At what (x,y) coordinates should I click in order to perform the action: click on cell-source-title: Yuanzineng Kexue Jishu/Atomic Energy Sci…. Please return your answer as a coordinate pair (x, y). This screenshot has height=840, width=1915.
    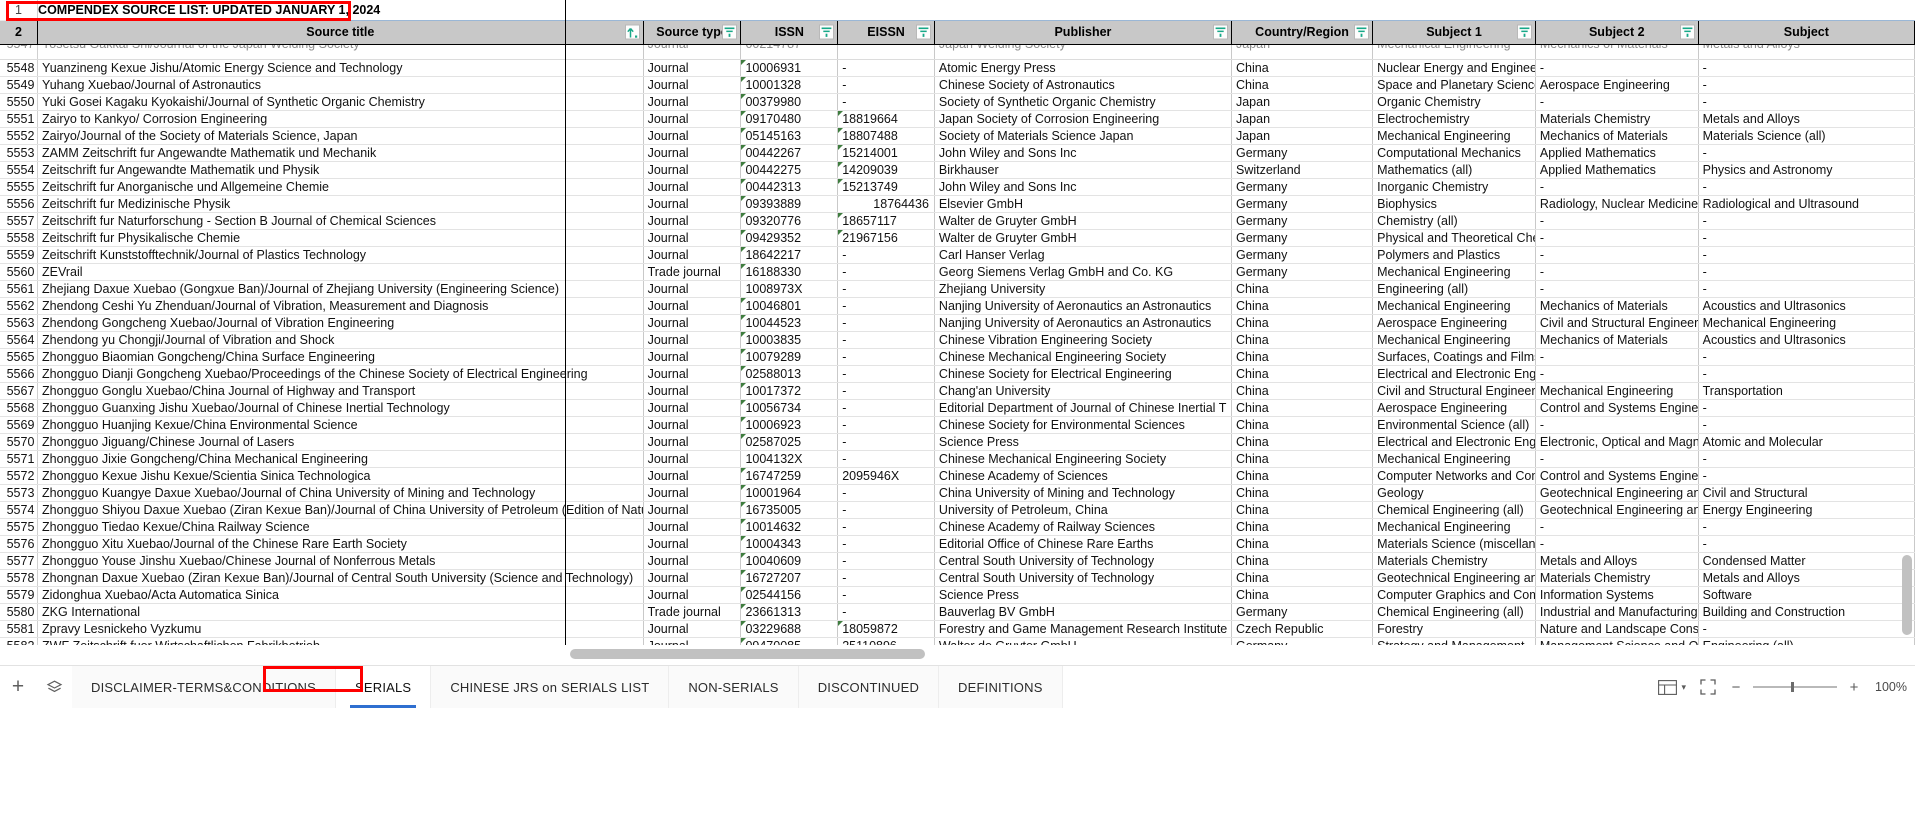
    Looking at the image, I should click on (340, 68).